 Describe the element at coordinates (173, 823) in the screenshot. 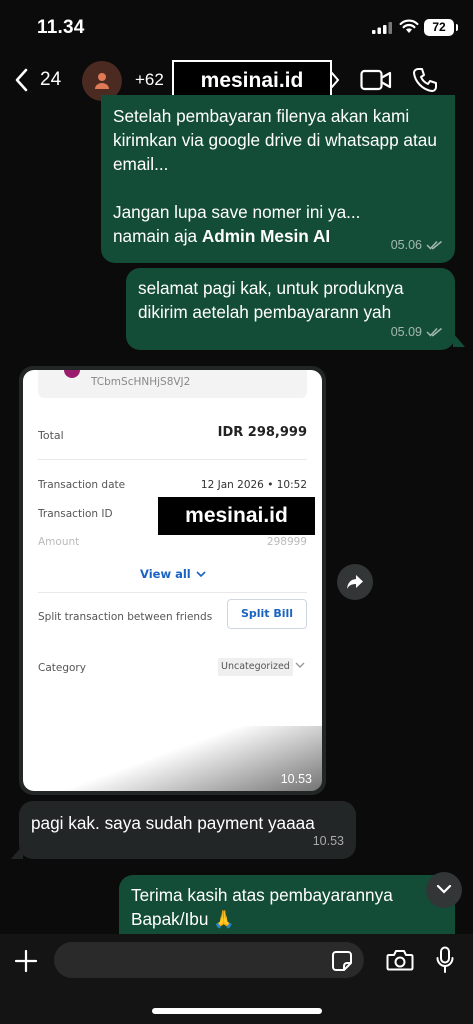

I see `message-text: pagi kak. saya sudah payment yaaaa` at that location.